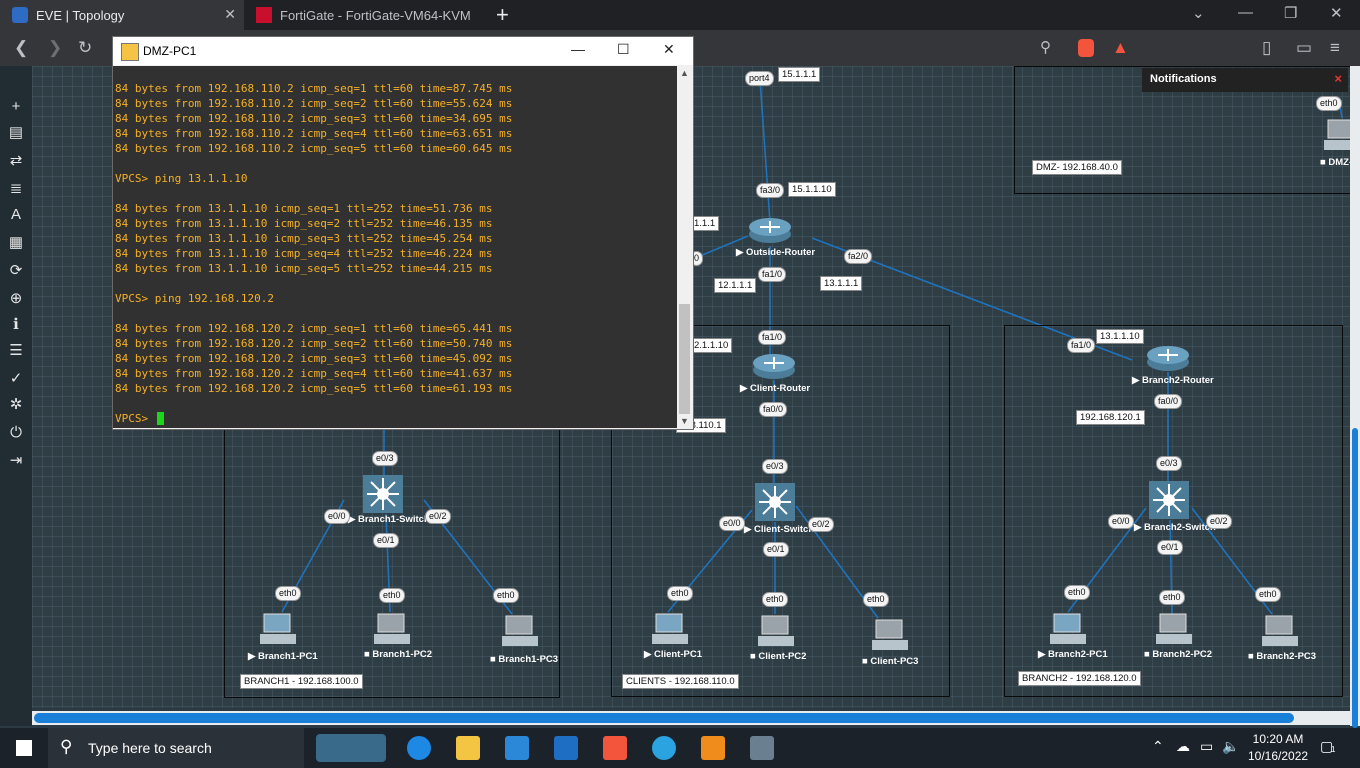  What do you see at coordinates (1068, 632) in the screenshot?
I see `branch2-pc1` at bounding box center [1068, 632].